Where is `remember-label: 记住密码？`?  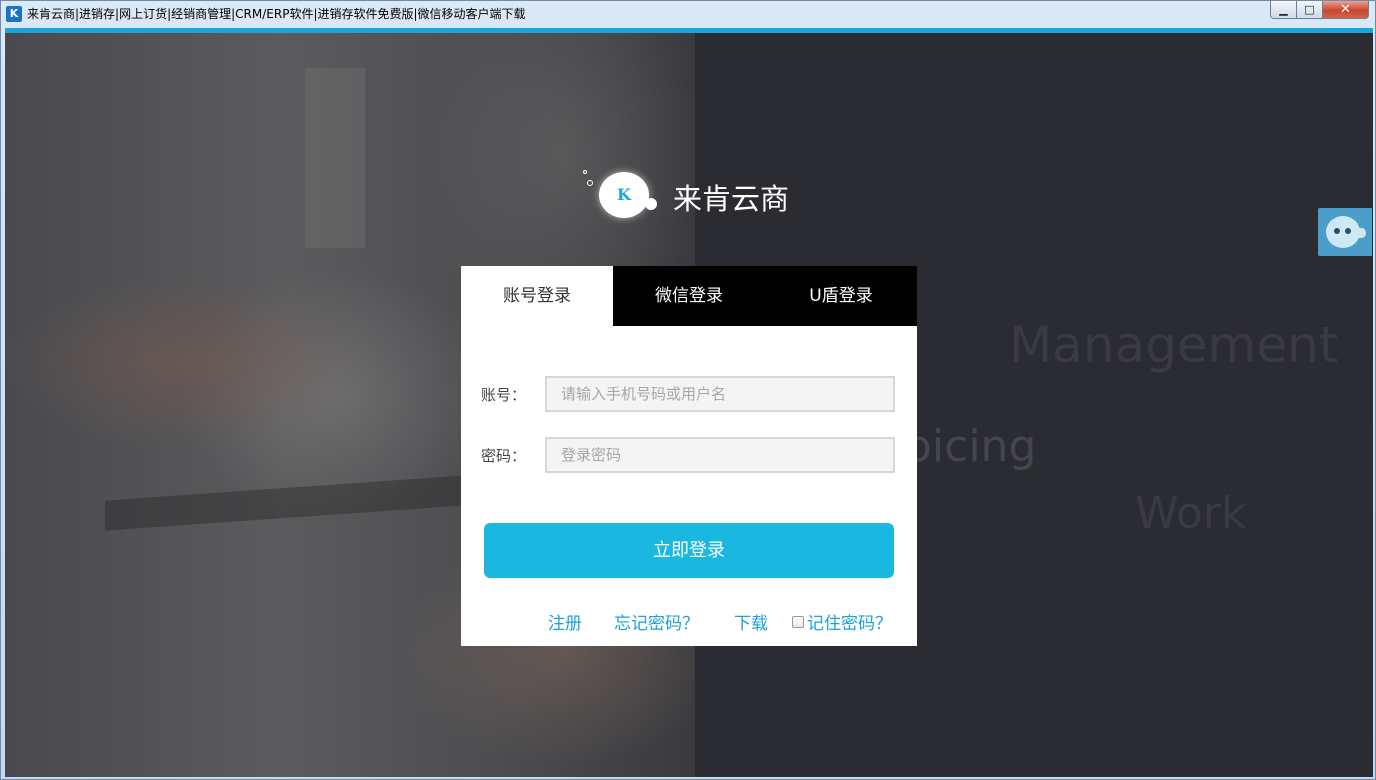 remember-label: 记住密码？ is located at coordinates (849, 624).